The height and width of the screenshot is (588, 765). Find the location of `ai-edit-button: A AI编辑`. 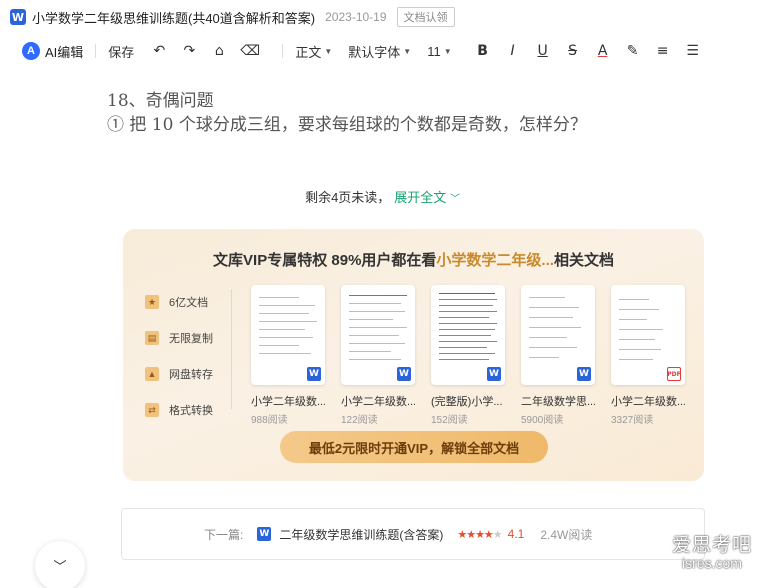

ai-edit-button: A AI编辑 is located at coordinates (52, 51).